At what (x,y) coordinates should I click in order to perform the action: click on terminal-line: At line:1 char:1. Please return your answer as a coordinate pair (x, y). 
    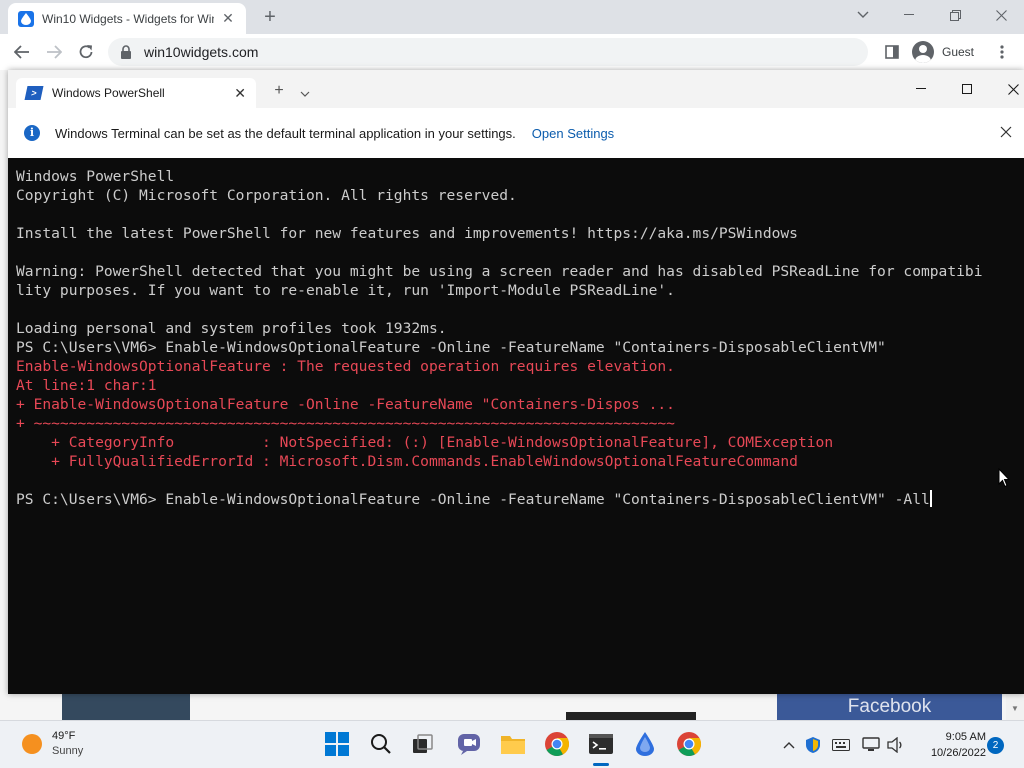
    Looking at the image, I should click on (86, 385).